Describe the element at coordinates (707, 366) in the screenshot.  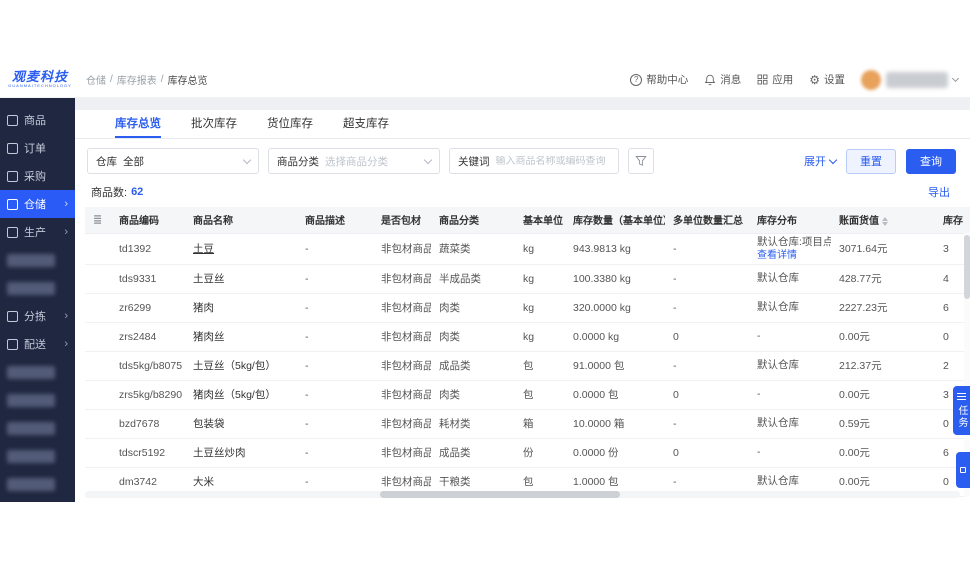
I see `multi-unit-cell: -` at that location.